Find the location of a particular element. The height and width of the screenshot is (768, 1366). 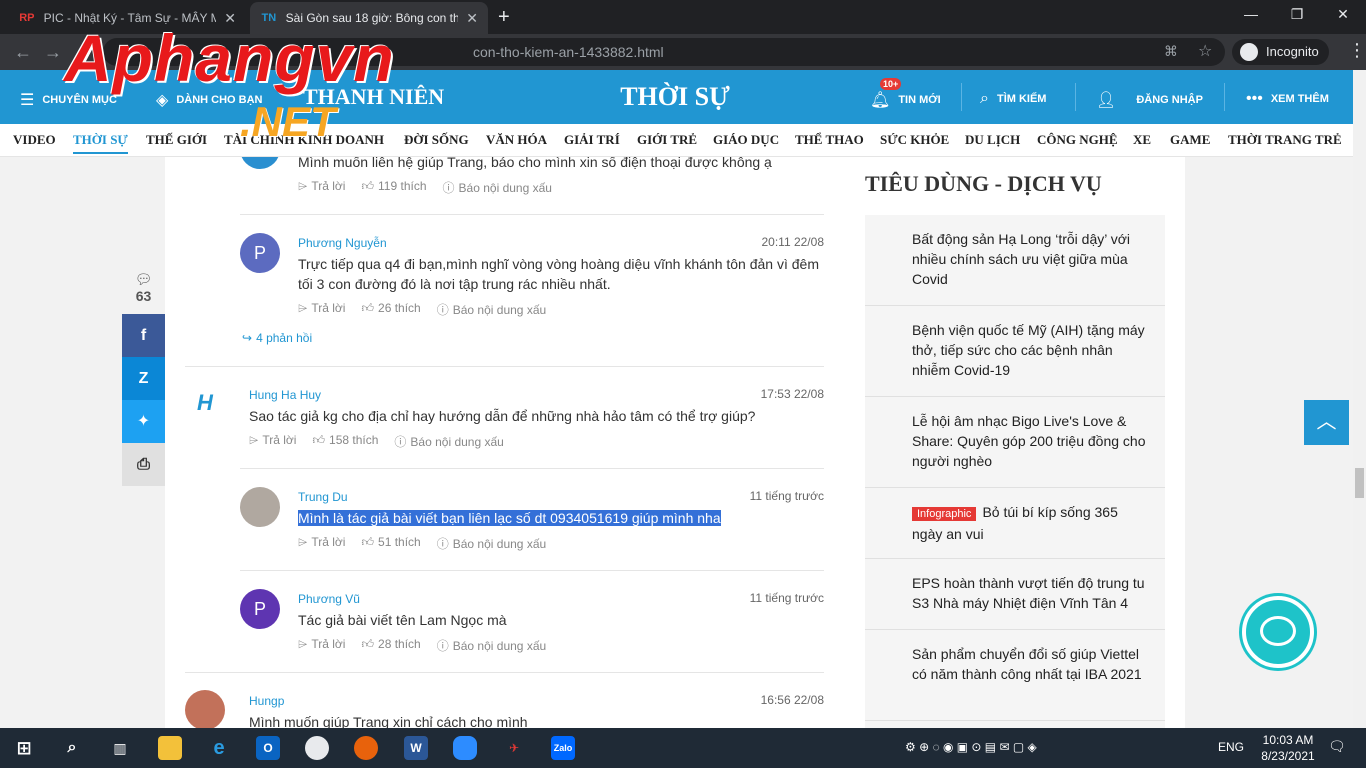

category-video: VIDEO is located at coordinates (34, 140).